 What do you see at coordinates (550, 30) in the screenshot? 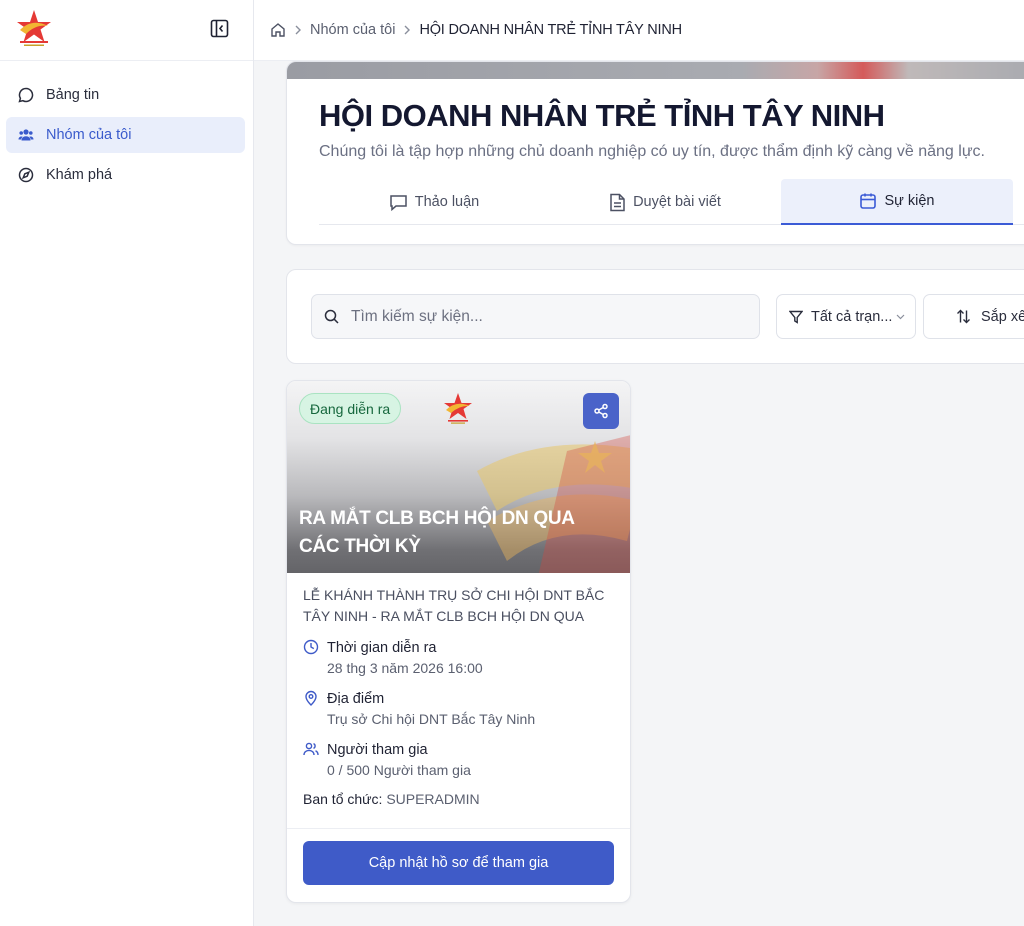
I see `breadcrumb-current: HỘI DOANH NHÂN TRẺ TỈNH TÂY NINH` at bounding box center [550, 30].